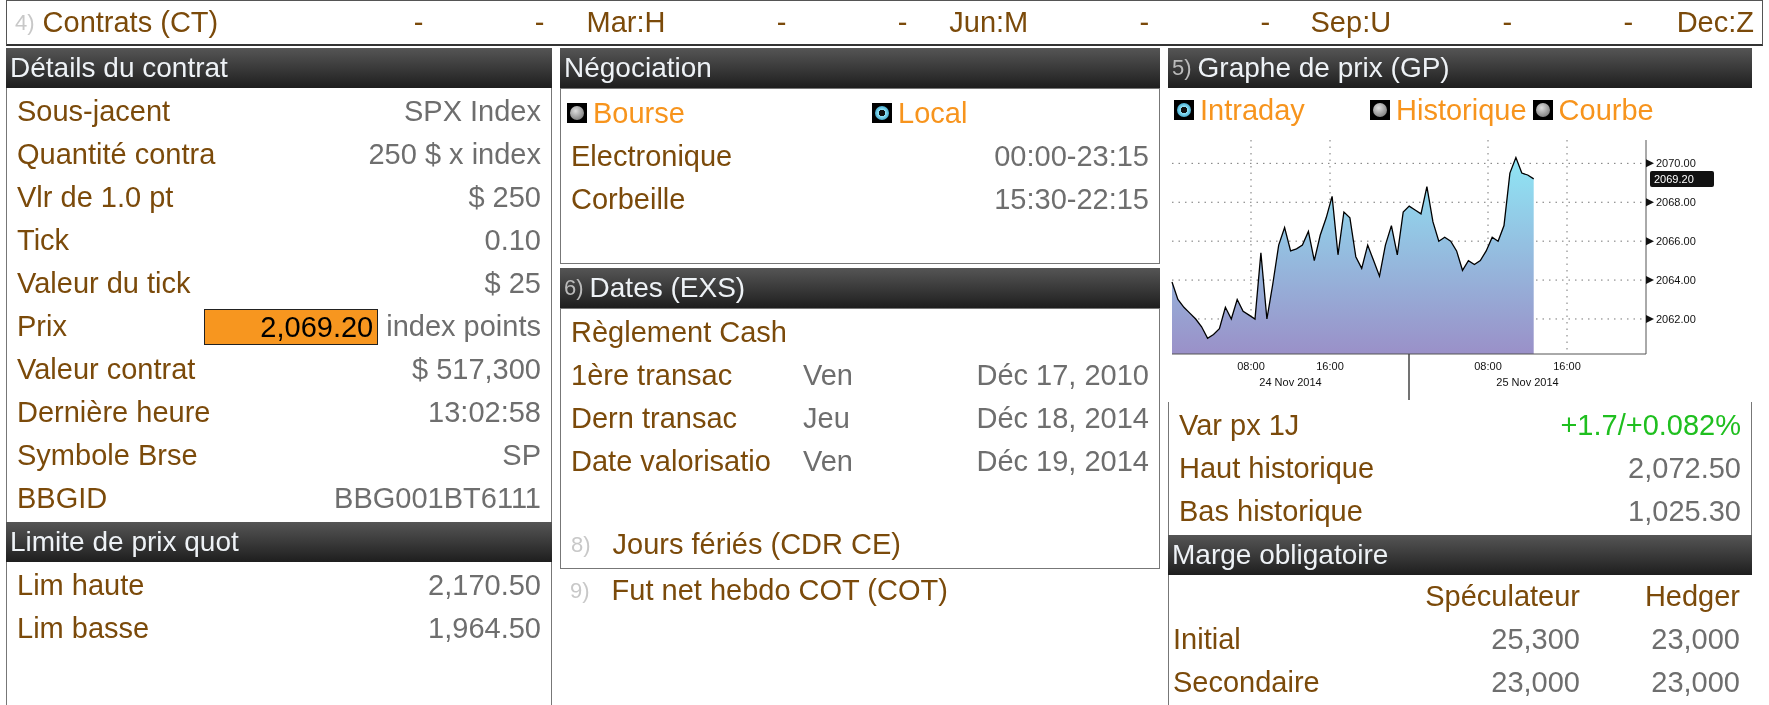 This screenshot has width=1769, height=705. I want to click on field-label: Lim haute, so click(81, 585).